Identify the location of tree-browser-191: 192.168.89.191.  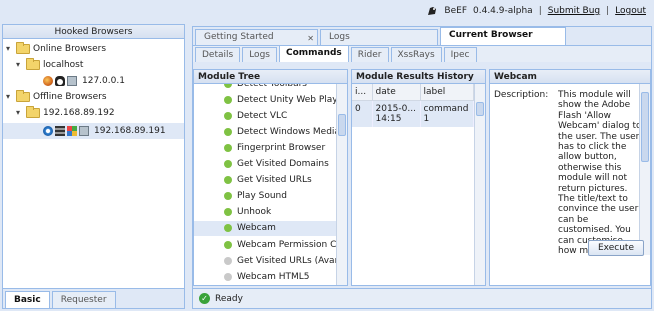
(93, 131).